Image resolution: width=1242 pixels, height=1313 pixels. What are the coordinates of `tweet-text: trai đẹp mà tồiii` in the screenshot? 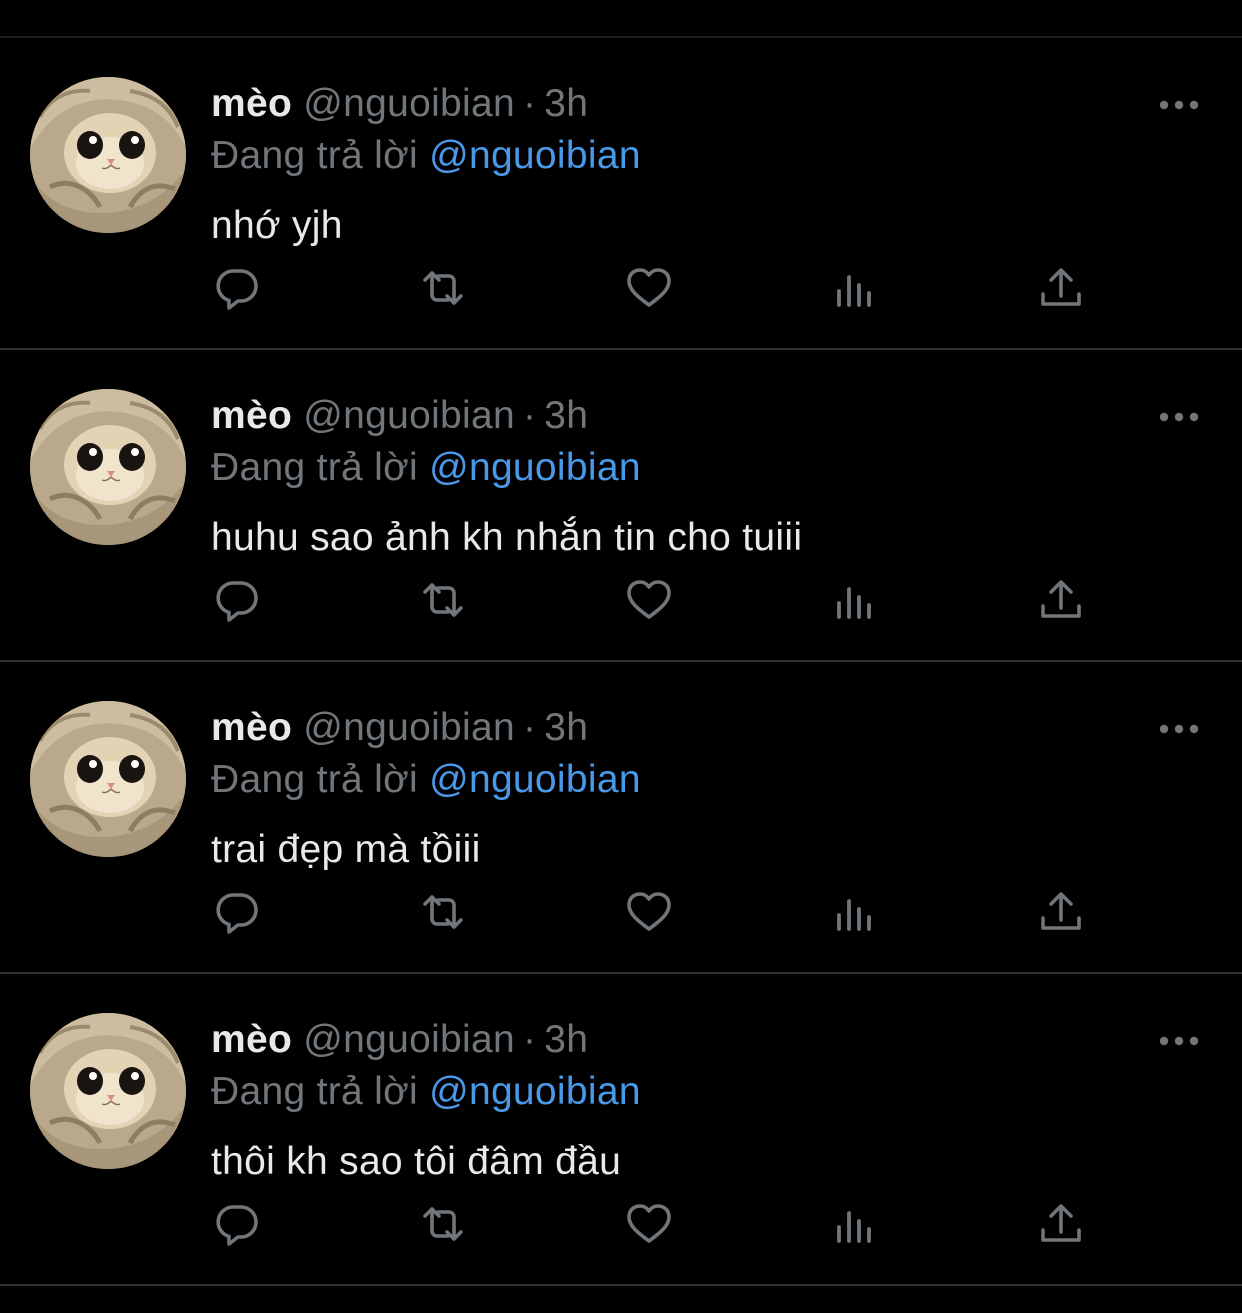 It's located at (346, 849).